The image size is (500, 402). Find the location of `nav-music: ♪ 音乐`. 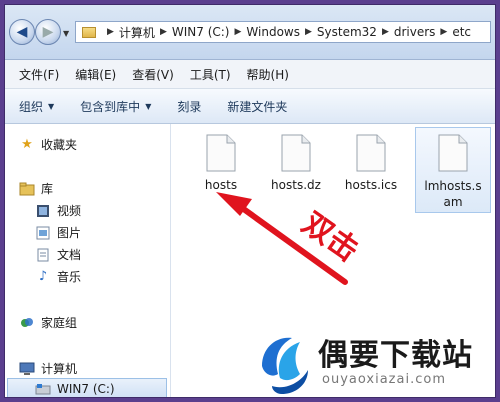

nav-music: ♪ 音乐 is located at coordinates (58, 276).